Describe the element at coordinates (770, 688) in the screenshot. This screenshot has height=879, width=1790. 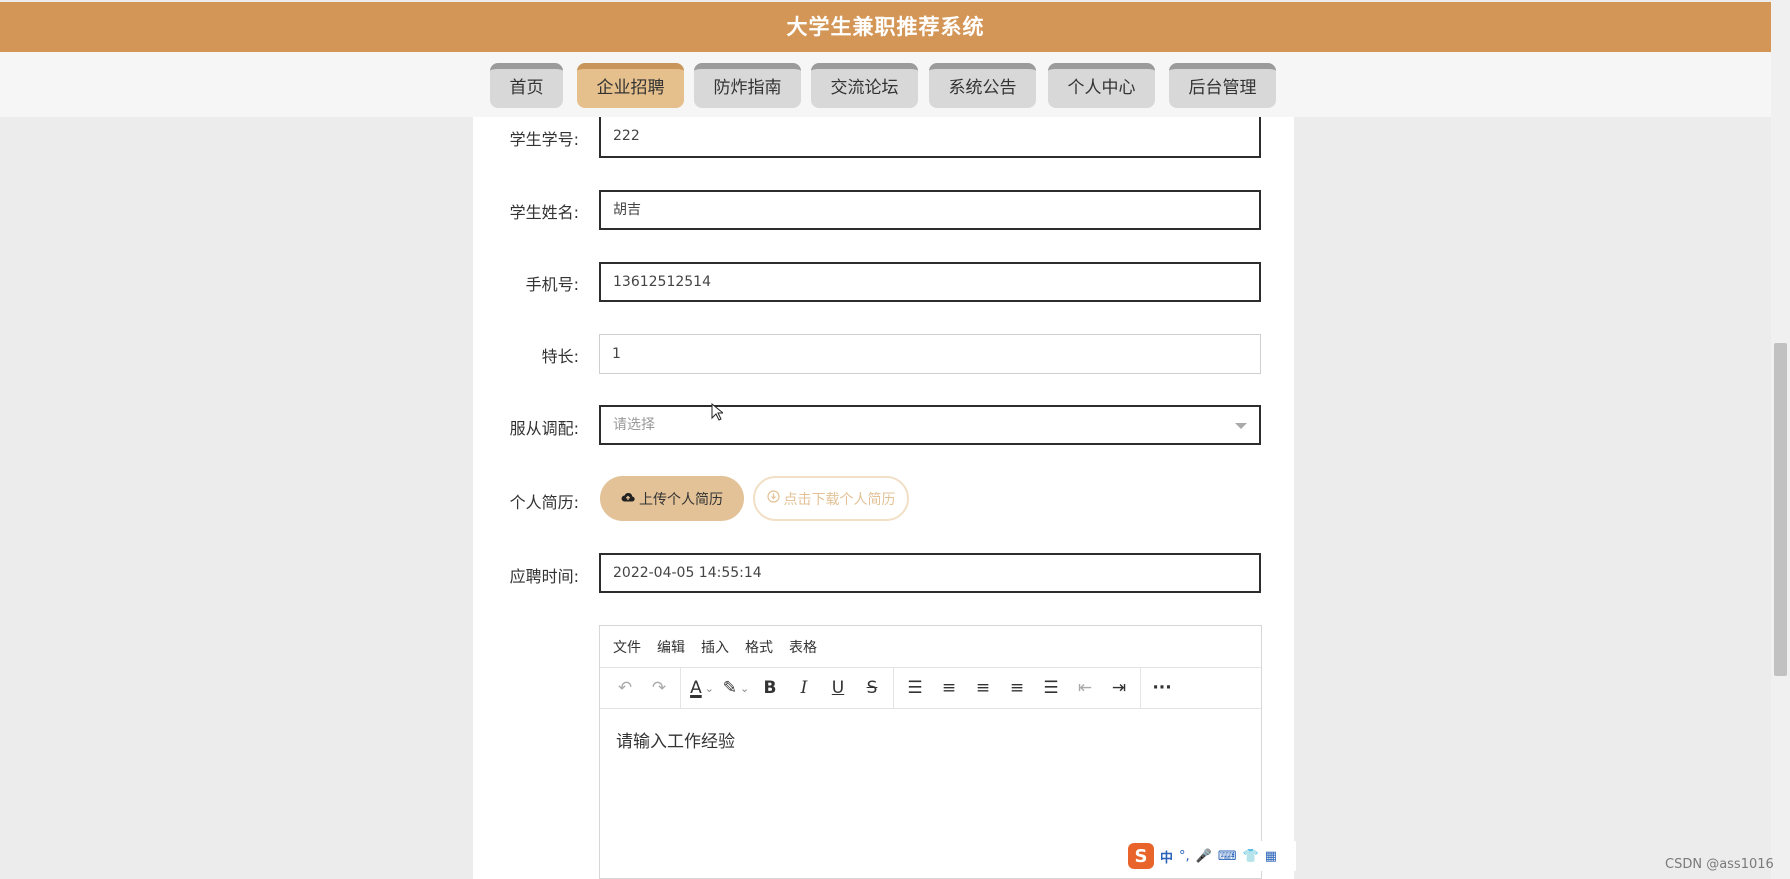
I see `bold-icon: B` at that location.